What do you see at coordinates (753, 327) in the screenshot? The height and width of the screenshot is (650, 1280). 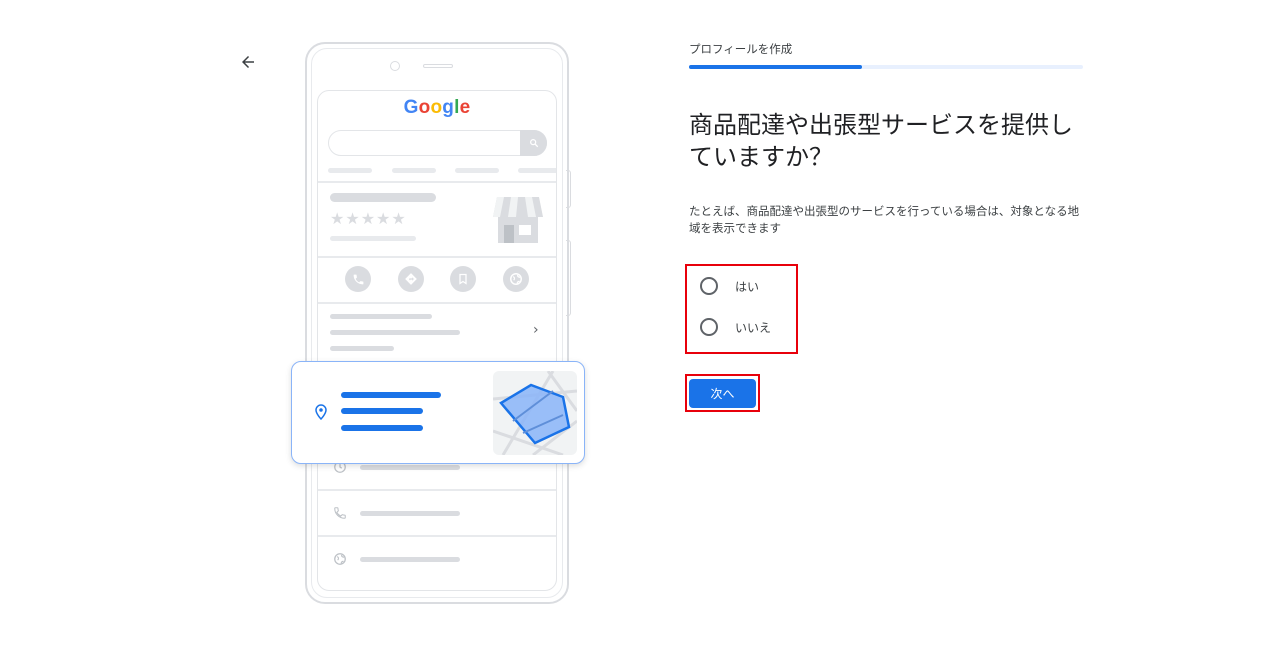 I see `option-no-label: いいえ` at bounding box center [753, 327].